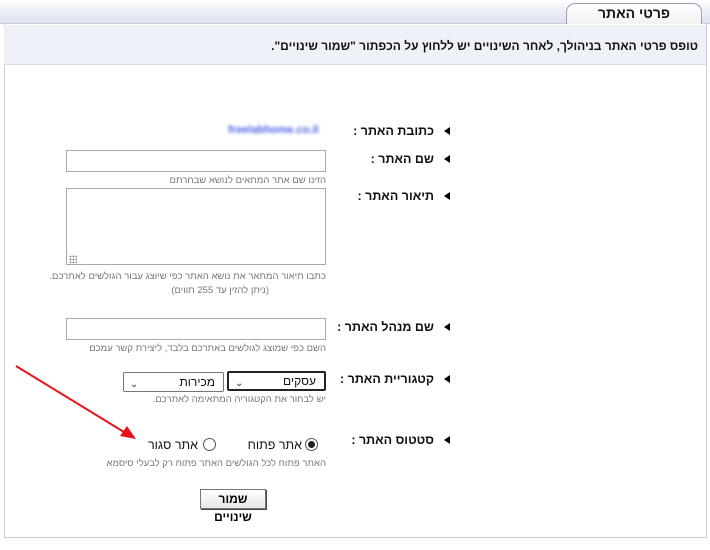 This screenshot has height=550, width=710. Describe the element at coordinates (70, 399) in the screenshot. I see `annotation-arrow-line` at that location.